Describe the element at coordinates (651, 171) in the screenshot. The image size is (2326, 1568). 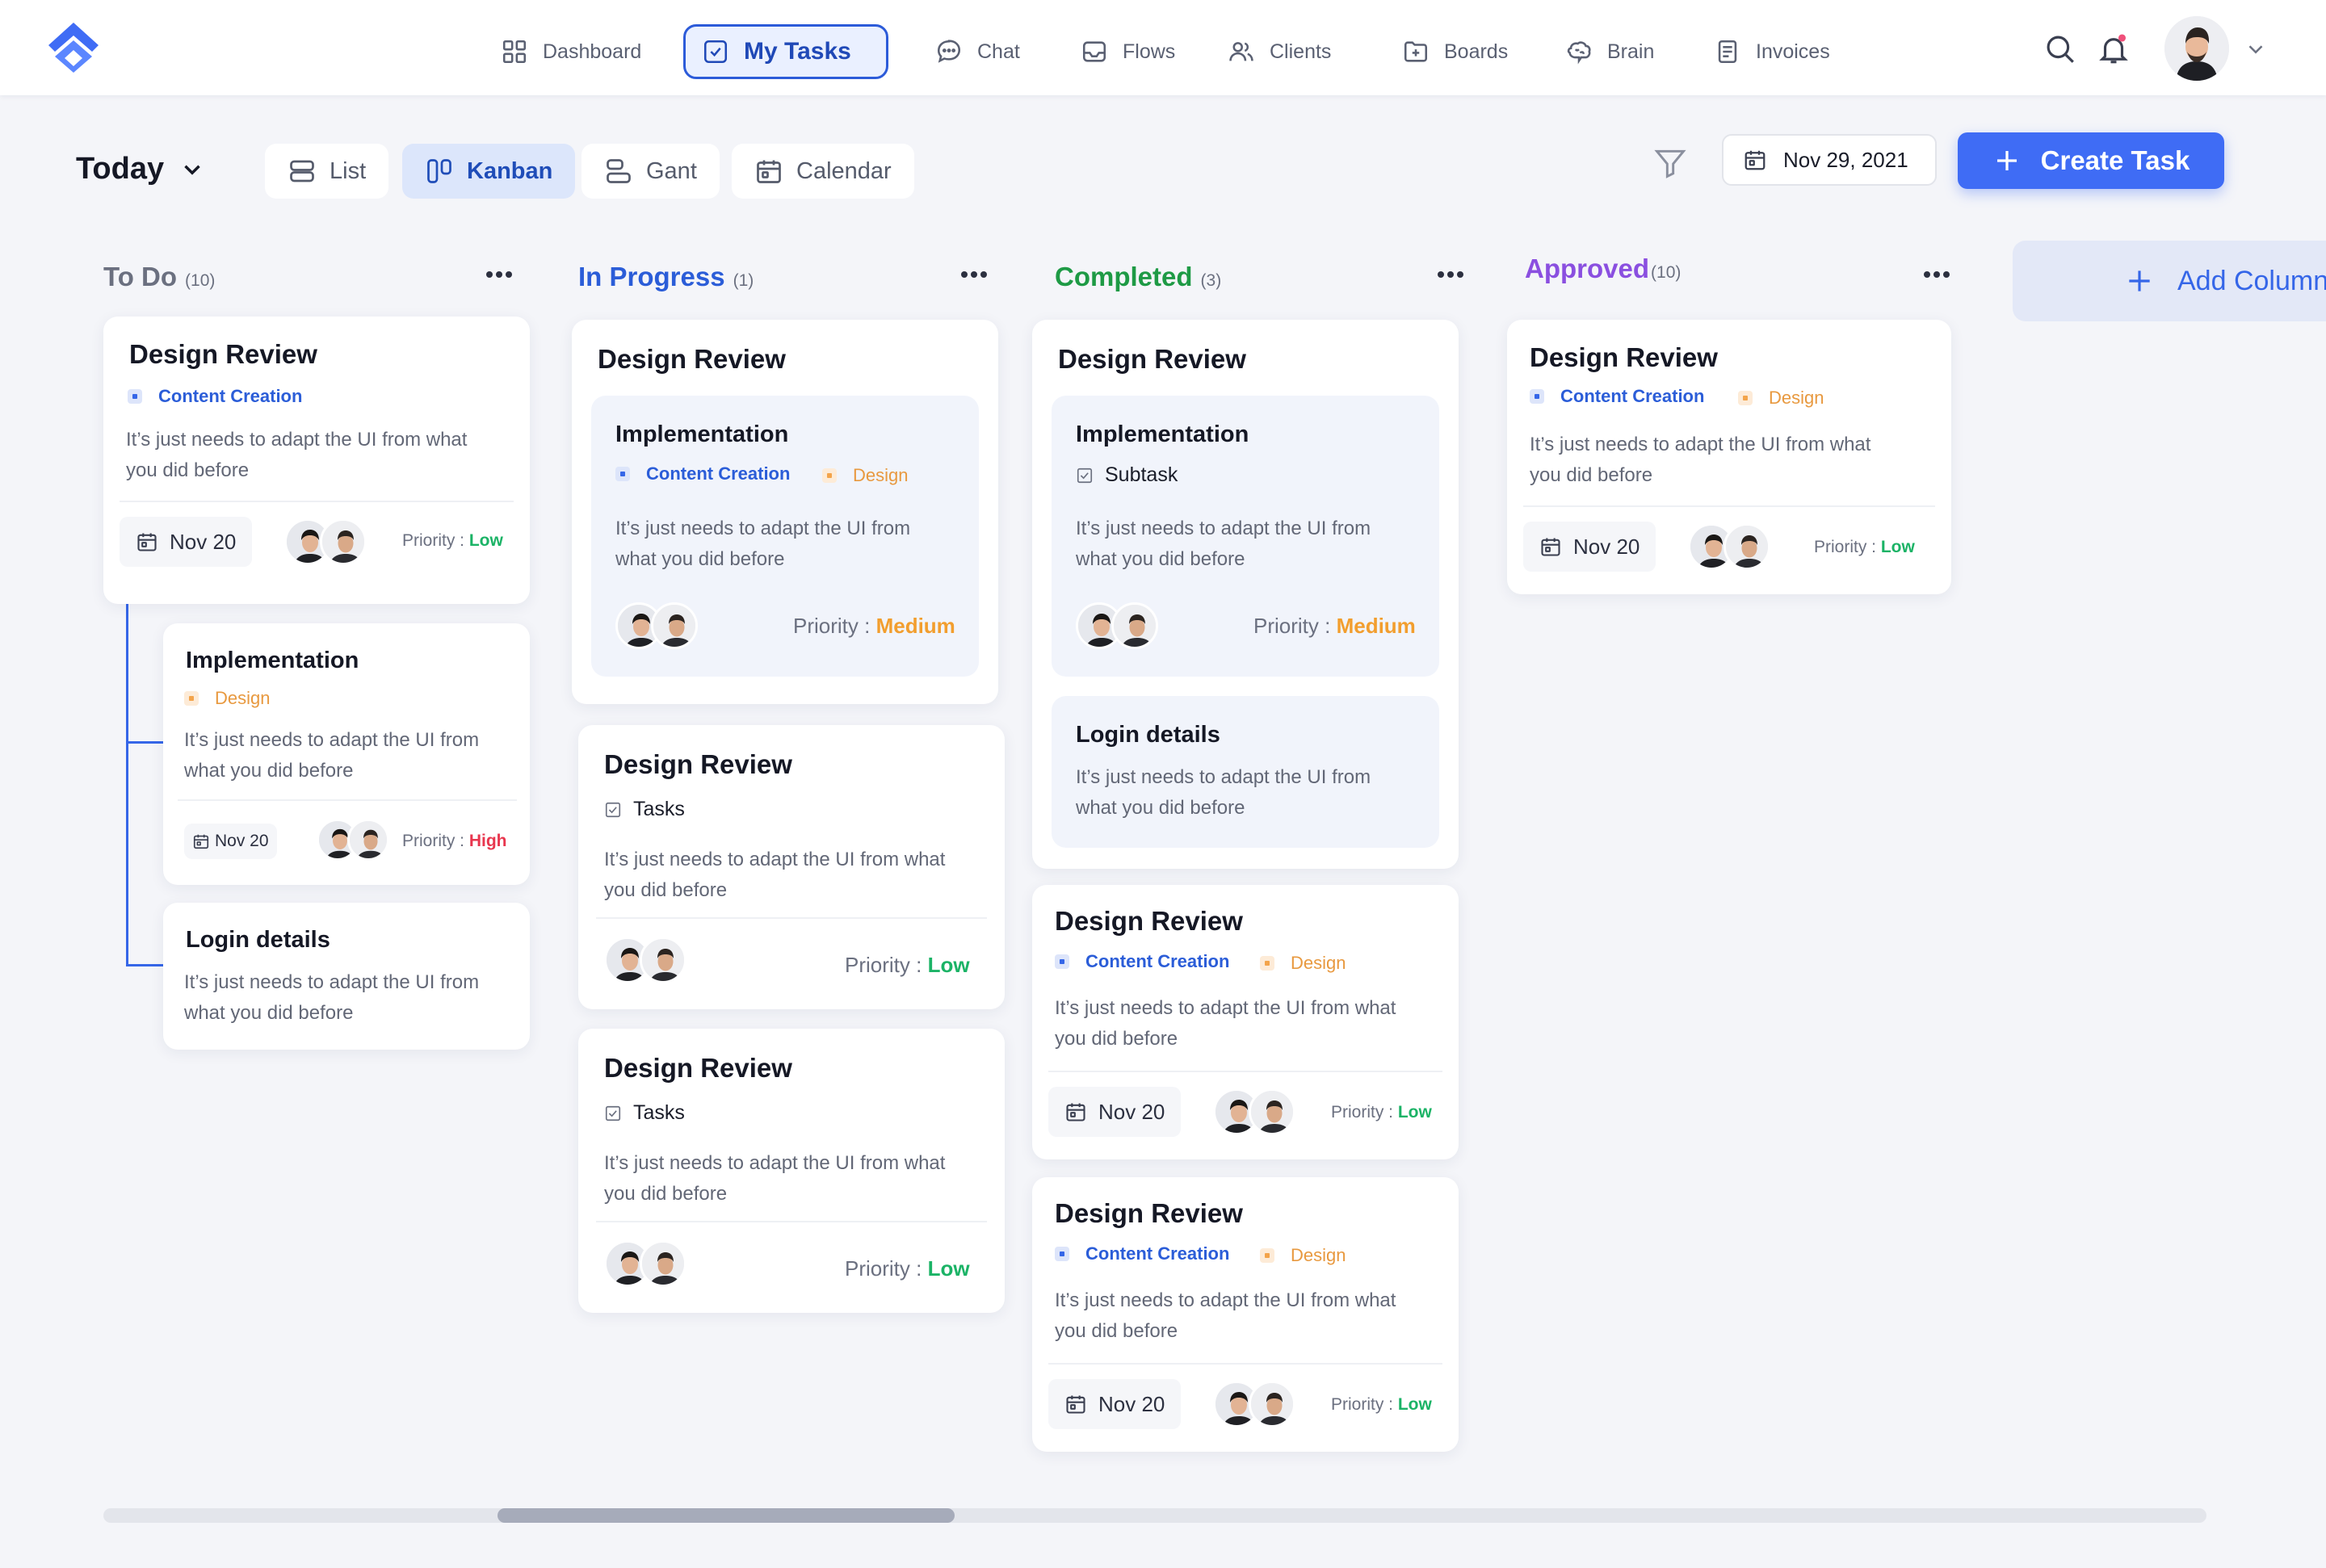
I see `view-tab-gant: Gant` at that location.